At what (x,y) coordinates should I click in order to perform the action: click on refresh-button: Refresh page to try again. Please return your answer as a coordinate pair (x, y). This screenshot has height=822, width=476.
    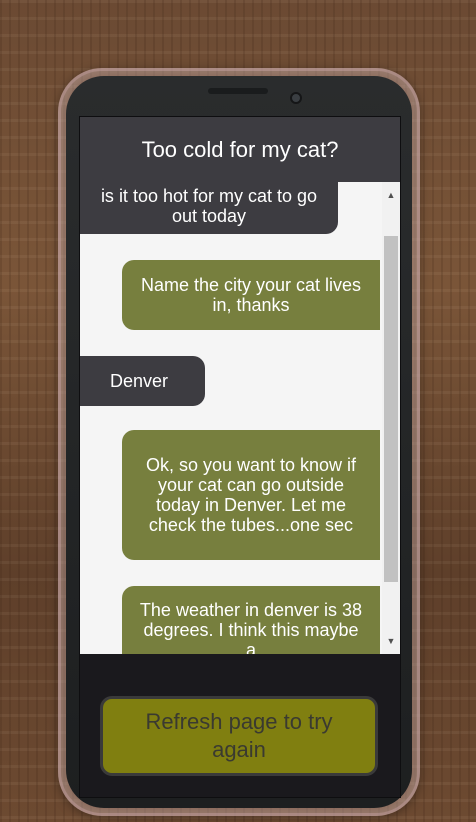
    Looking at the image, I should click on (239, 736).